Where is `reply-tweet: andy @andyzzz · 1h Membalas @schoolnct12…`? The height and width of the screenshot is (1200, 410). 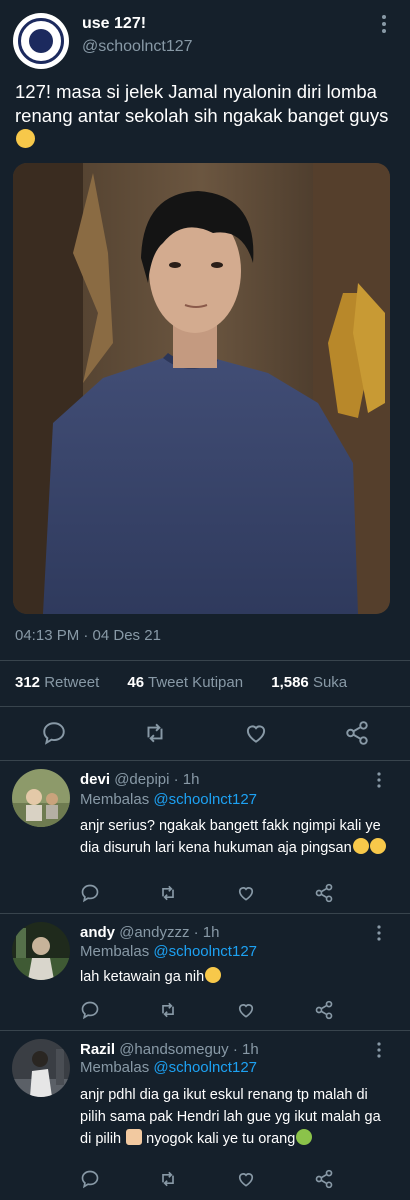 reply-tweet: andy @andyzzz · 1h Membalas @schoolnct12… is located at coordinates (205, 972).